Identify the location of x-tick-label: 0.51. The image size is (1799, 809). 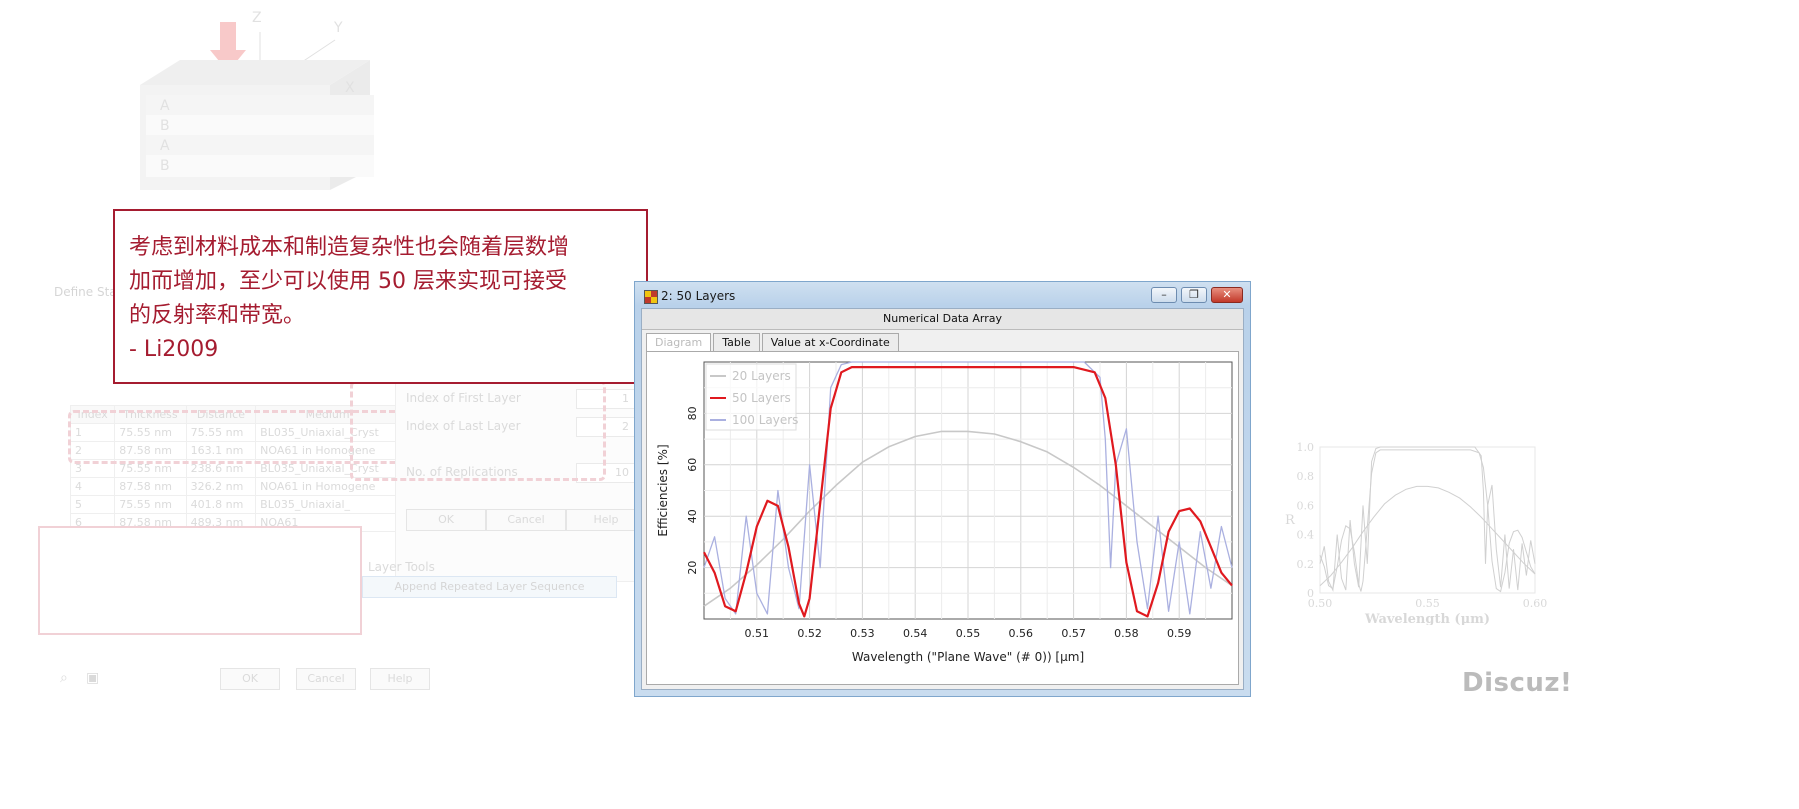
(757, 633).